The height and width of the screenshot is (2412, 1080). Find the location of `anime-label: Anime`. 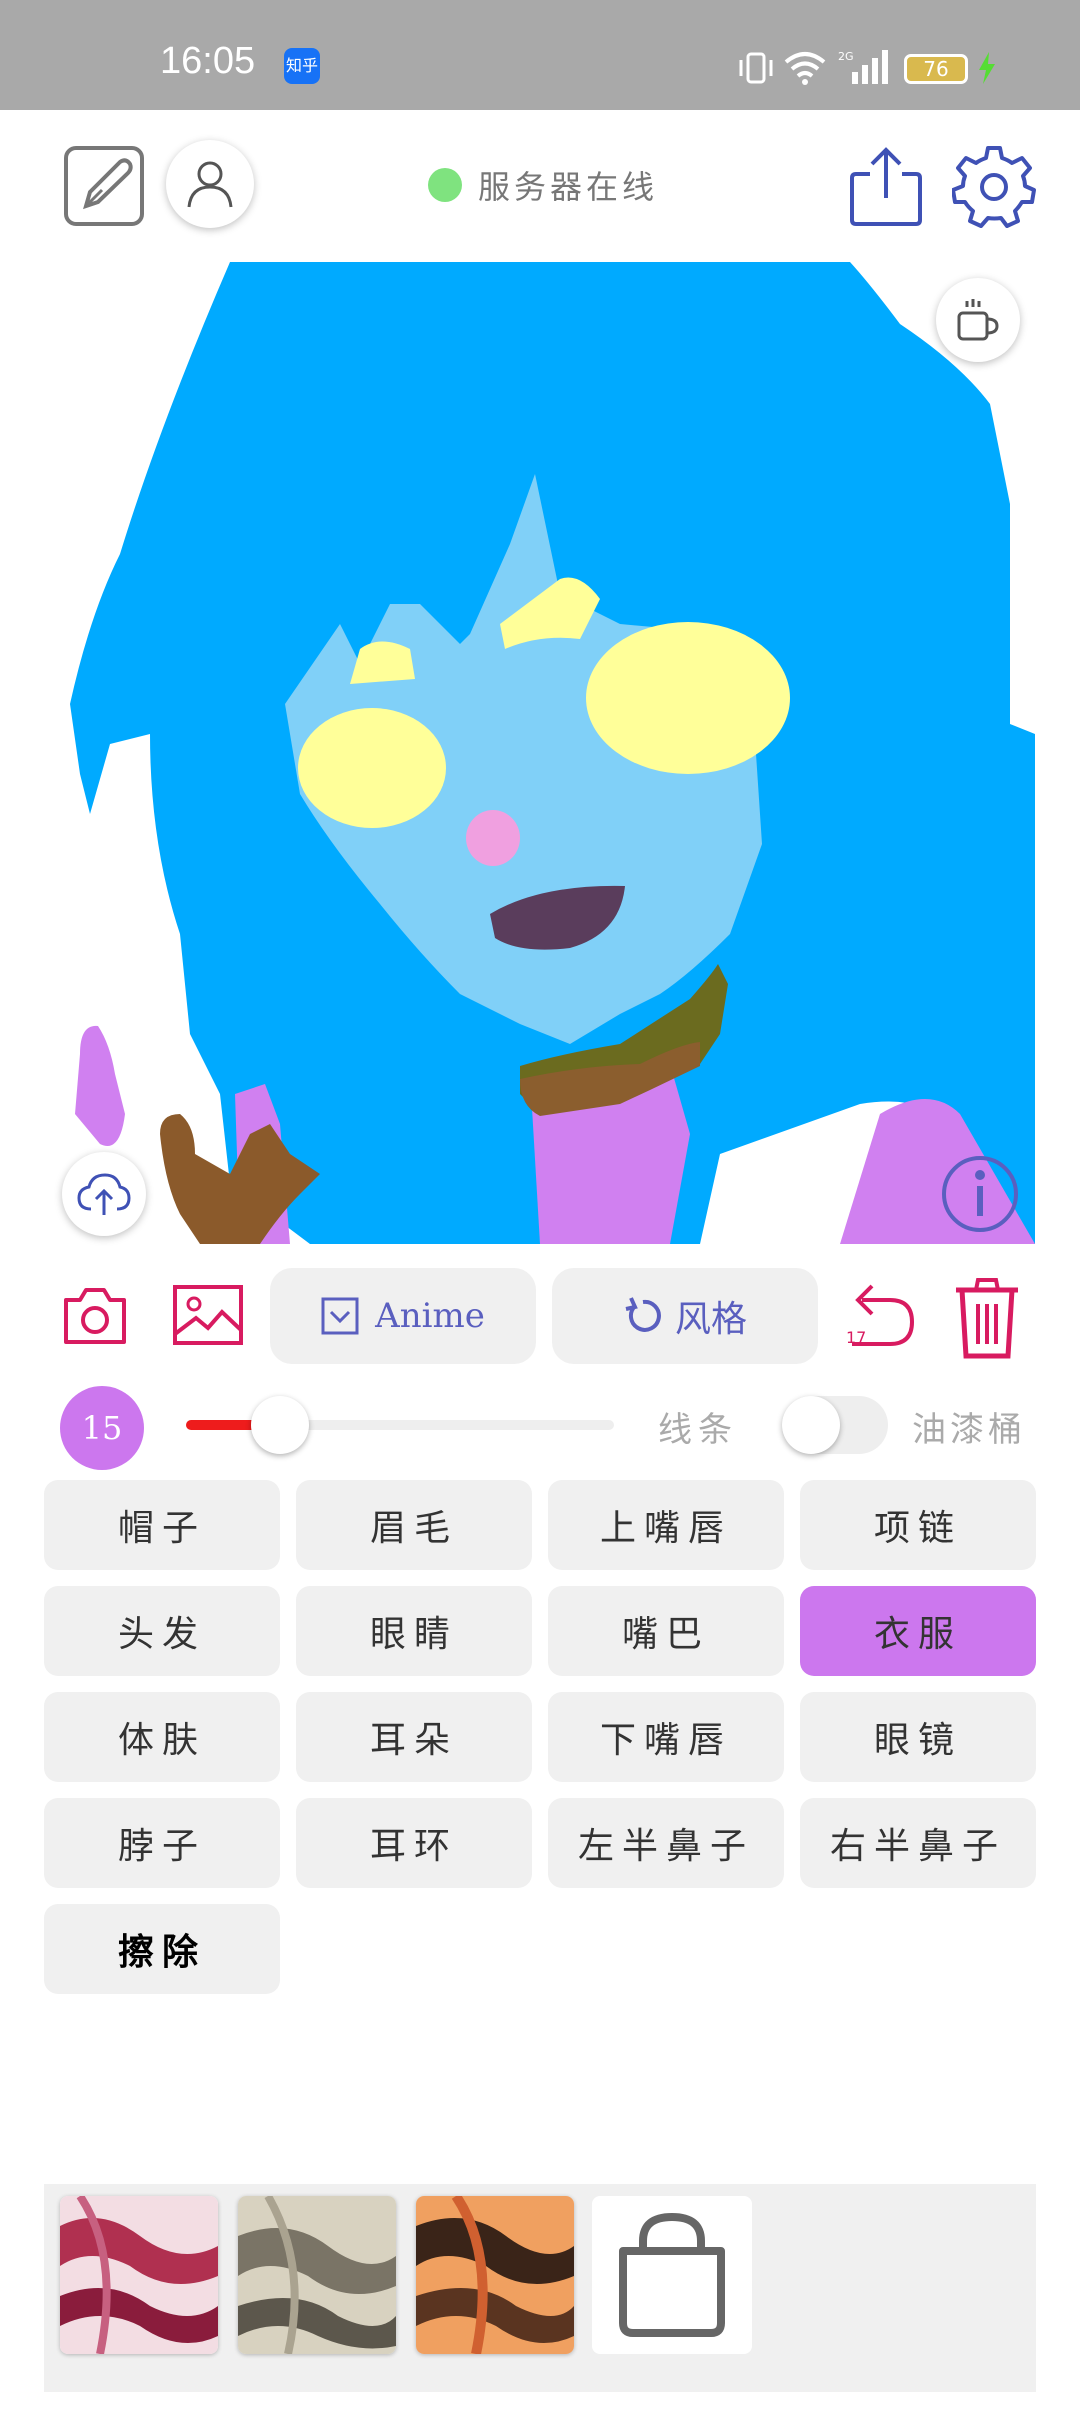

anime-label: Anime is located at coordinates (430, 1316).